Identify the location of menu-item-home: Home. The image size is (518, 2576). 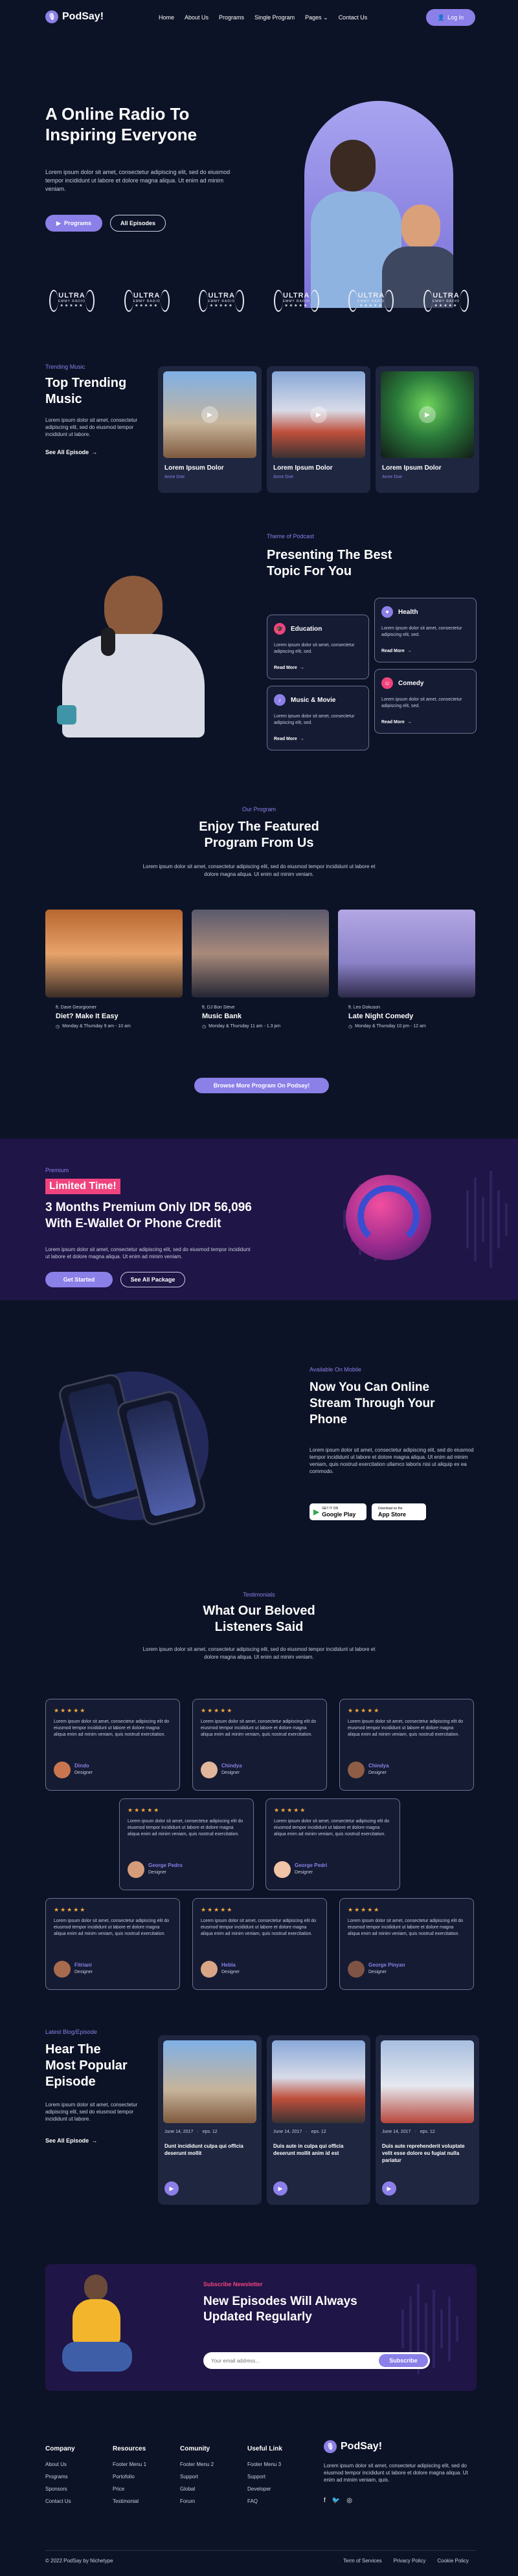
(166, 17).